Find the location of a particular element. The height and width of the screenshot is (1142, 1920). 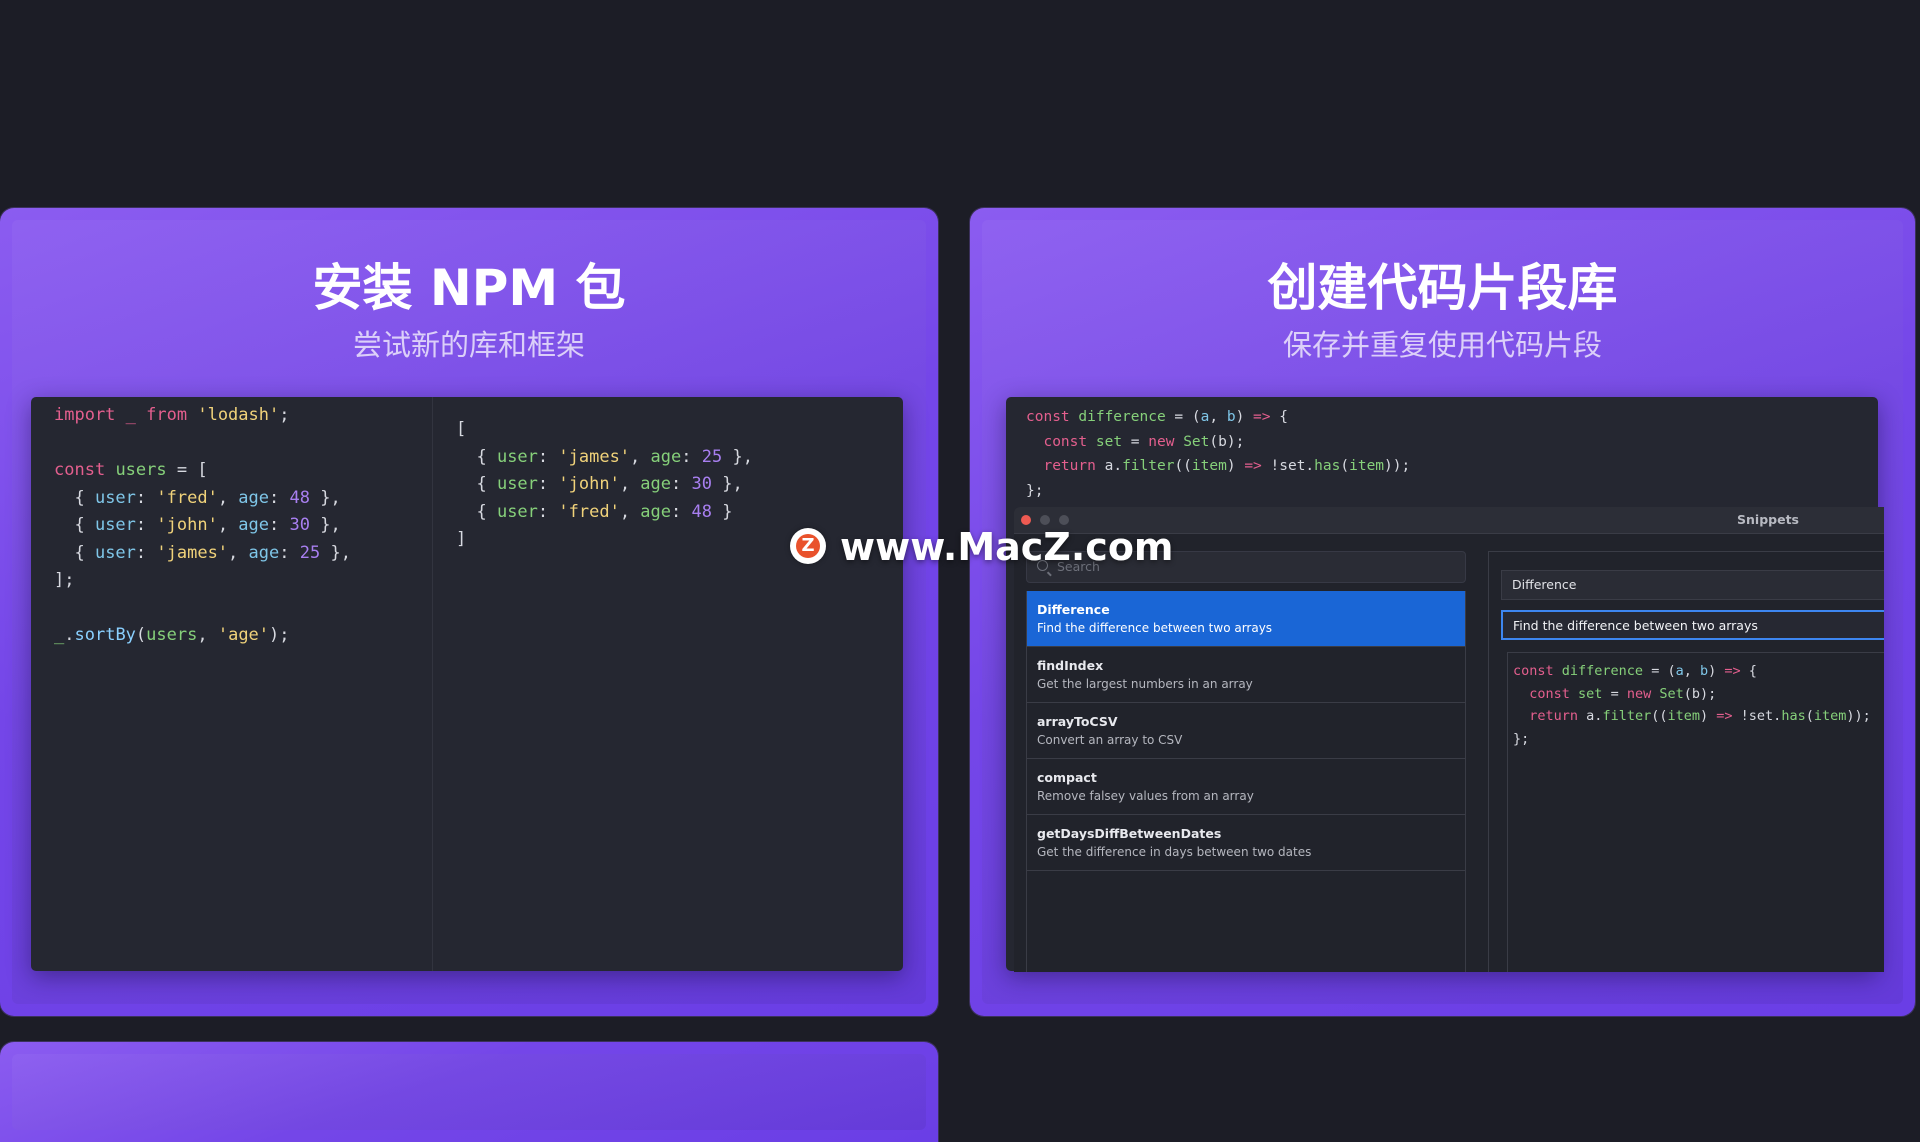

code-token: users is located at coordinates (141, 470).